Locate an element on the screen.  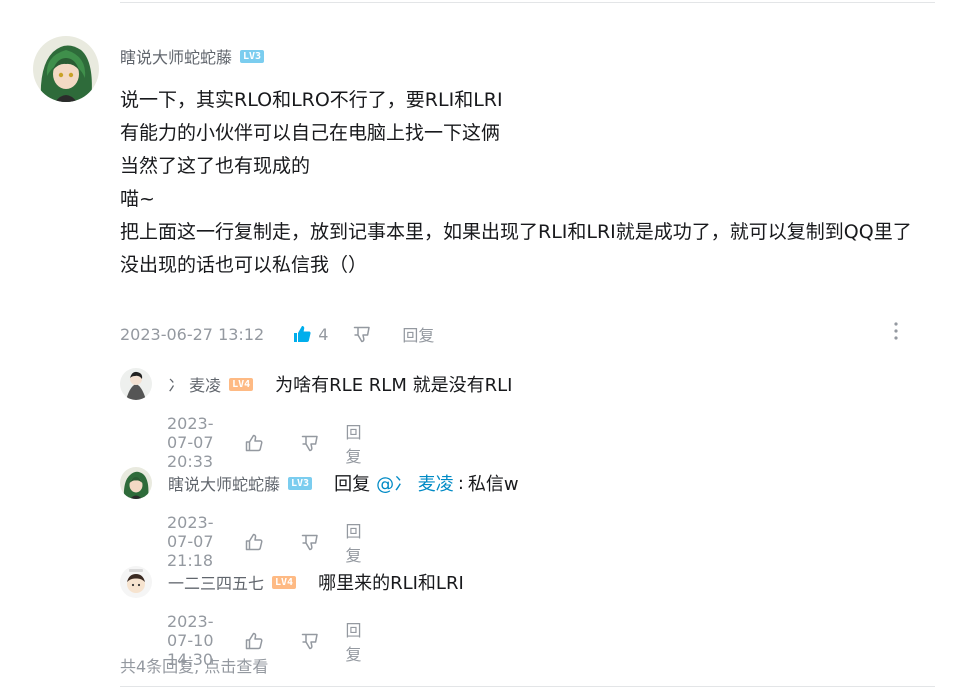
reply-line: 冫 麦凌 LV4 为啥有RLE RLM 就是没有RLI is located at coordinates (340, 384).